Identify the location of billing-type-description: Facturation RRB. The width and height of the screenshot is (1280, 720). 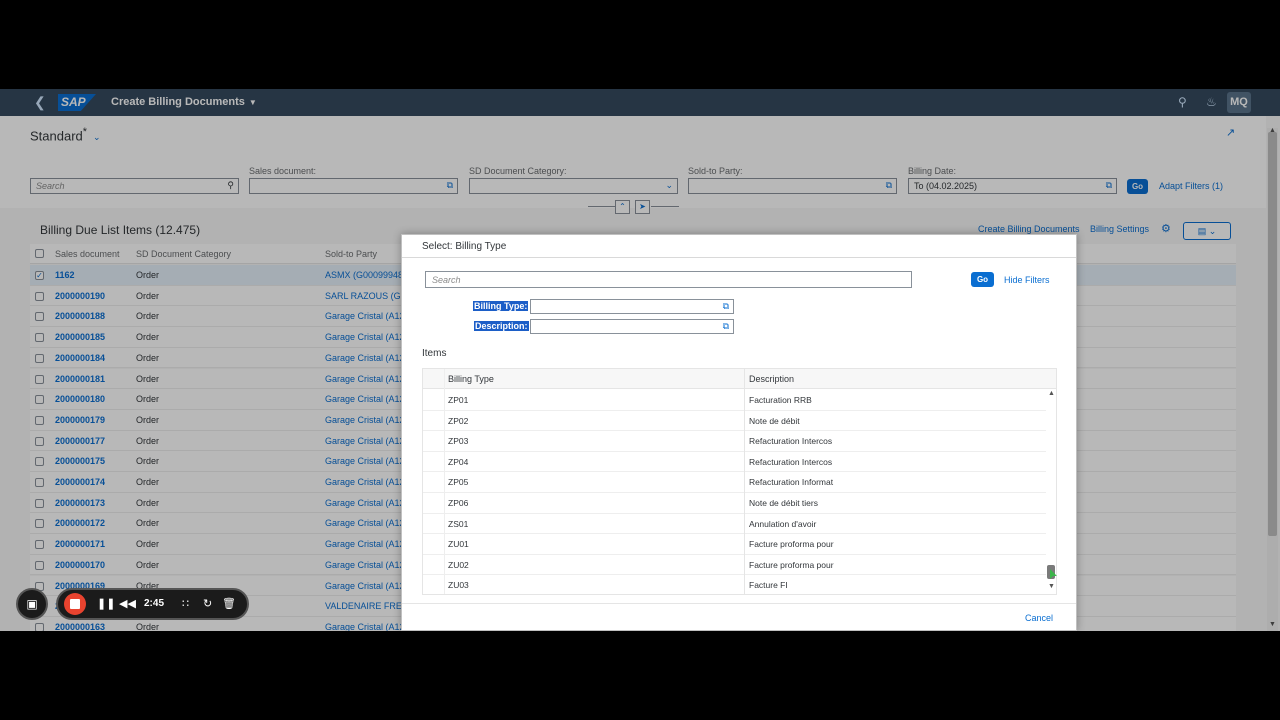
(780, 400).